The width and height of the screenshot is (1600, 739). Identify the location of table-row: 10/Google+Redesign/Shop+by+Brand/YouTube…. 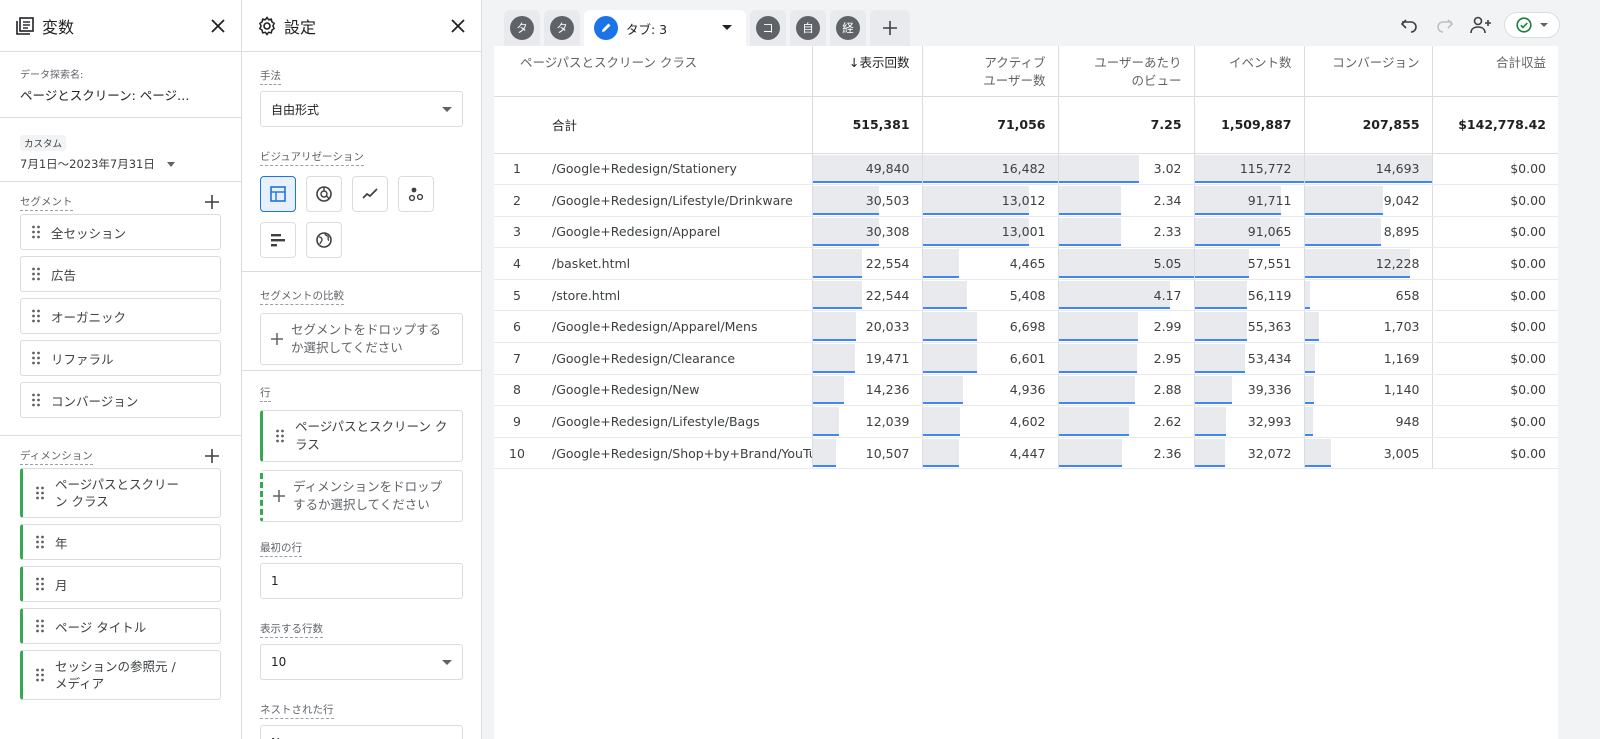
(1026, 453).